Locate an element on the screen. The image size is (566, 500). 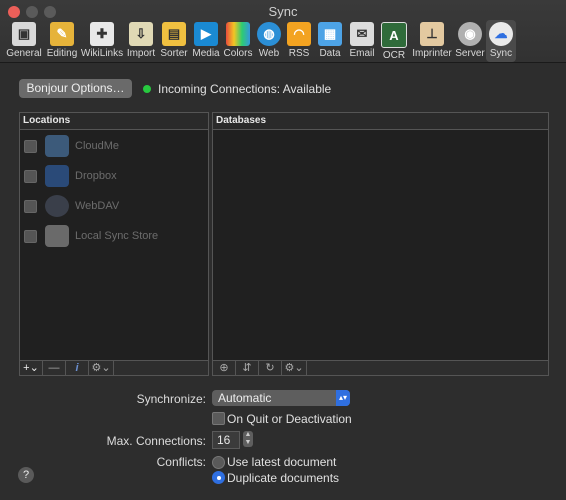
locations-footer: +⌄ — i ⚙⌄ is located at coordinates (114, 367).